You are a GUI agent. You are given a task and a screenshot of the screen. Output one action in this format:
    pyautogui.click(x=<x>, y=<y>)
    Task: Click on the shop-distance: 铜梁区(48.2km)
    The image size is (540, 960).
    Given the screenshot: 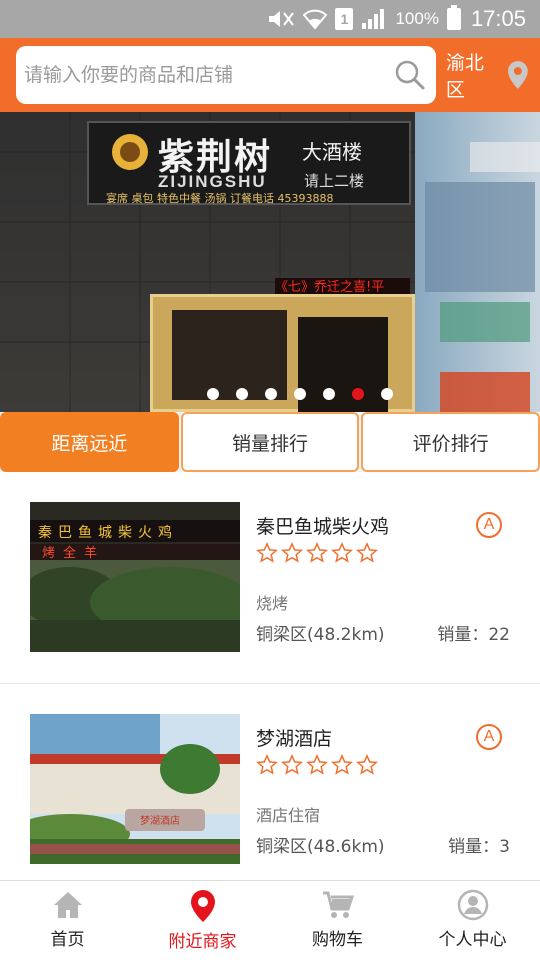 What is the action you would take?
    pyautogui.click(x=320, y=635)
    